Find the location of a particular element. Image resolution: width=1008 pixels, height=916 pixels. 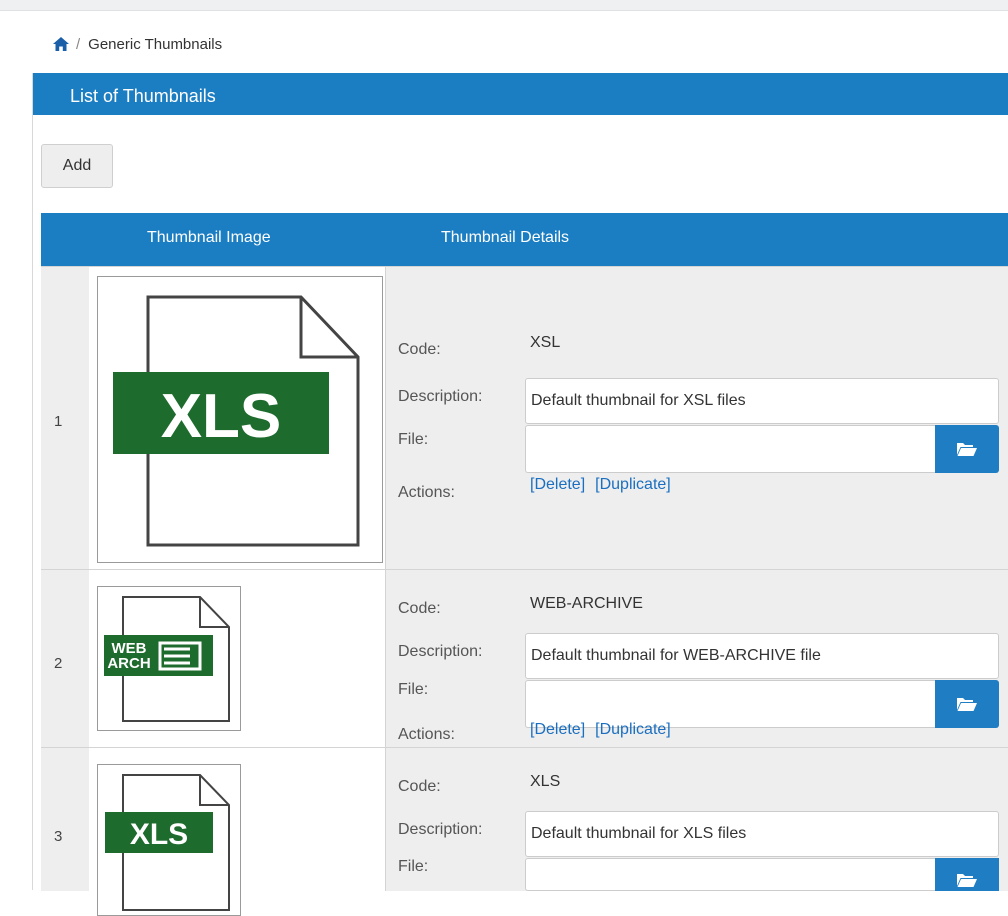

code-value: XSL is located at coordinates (545, 342).